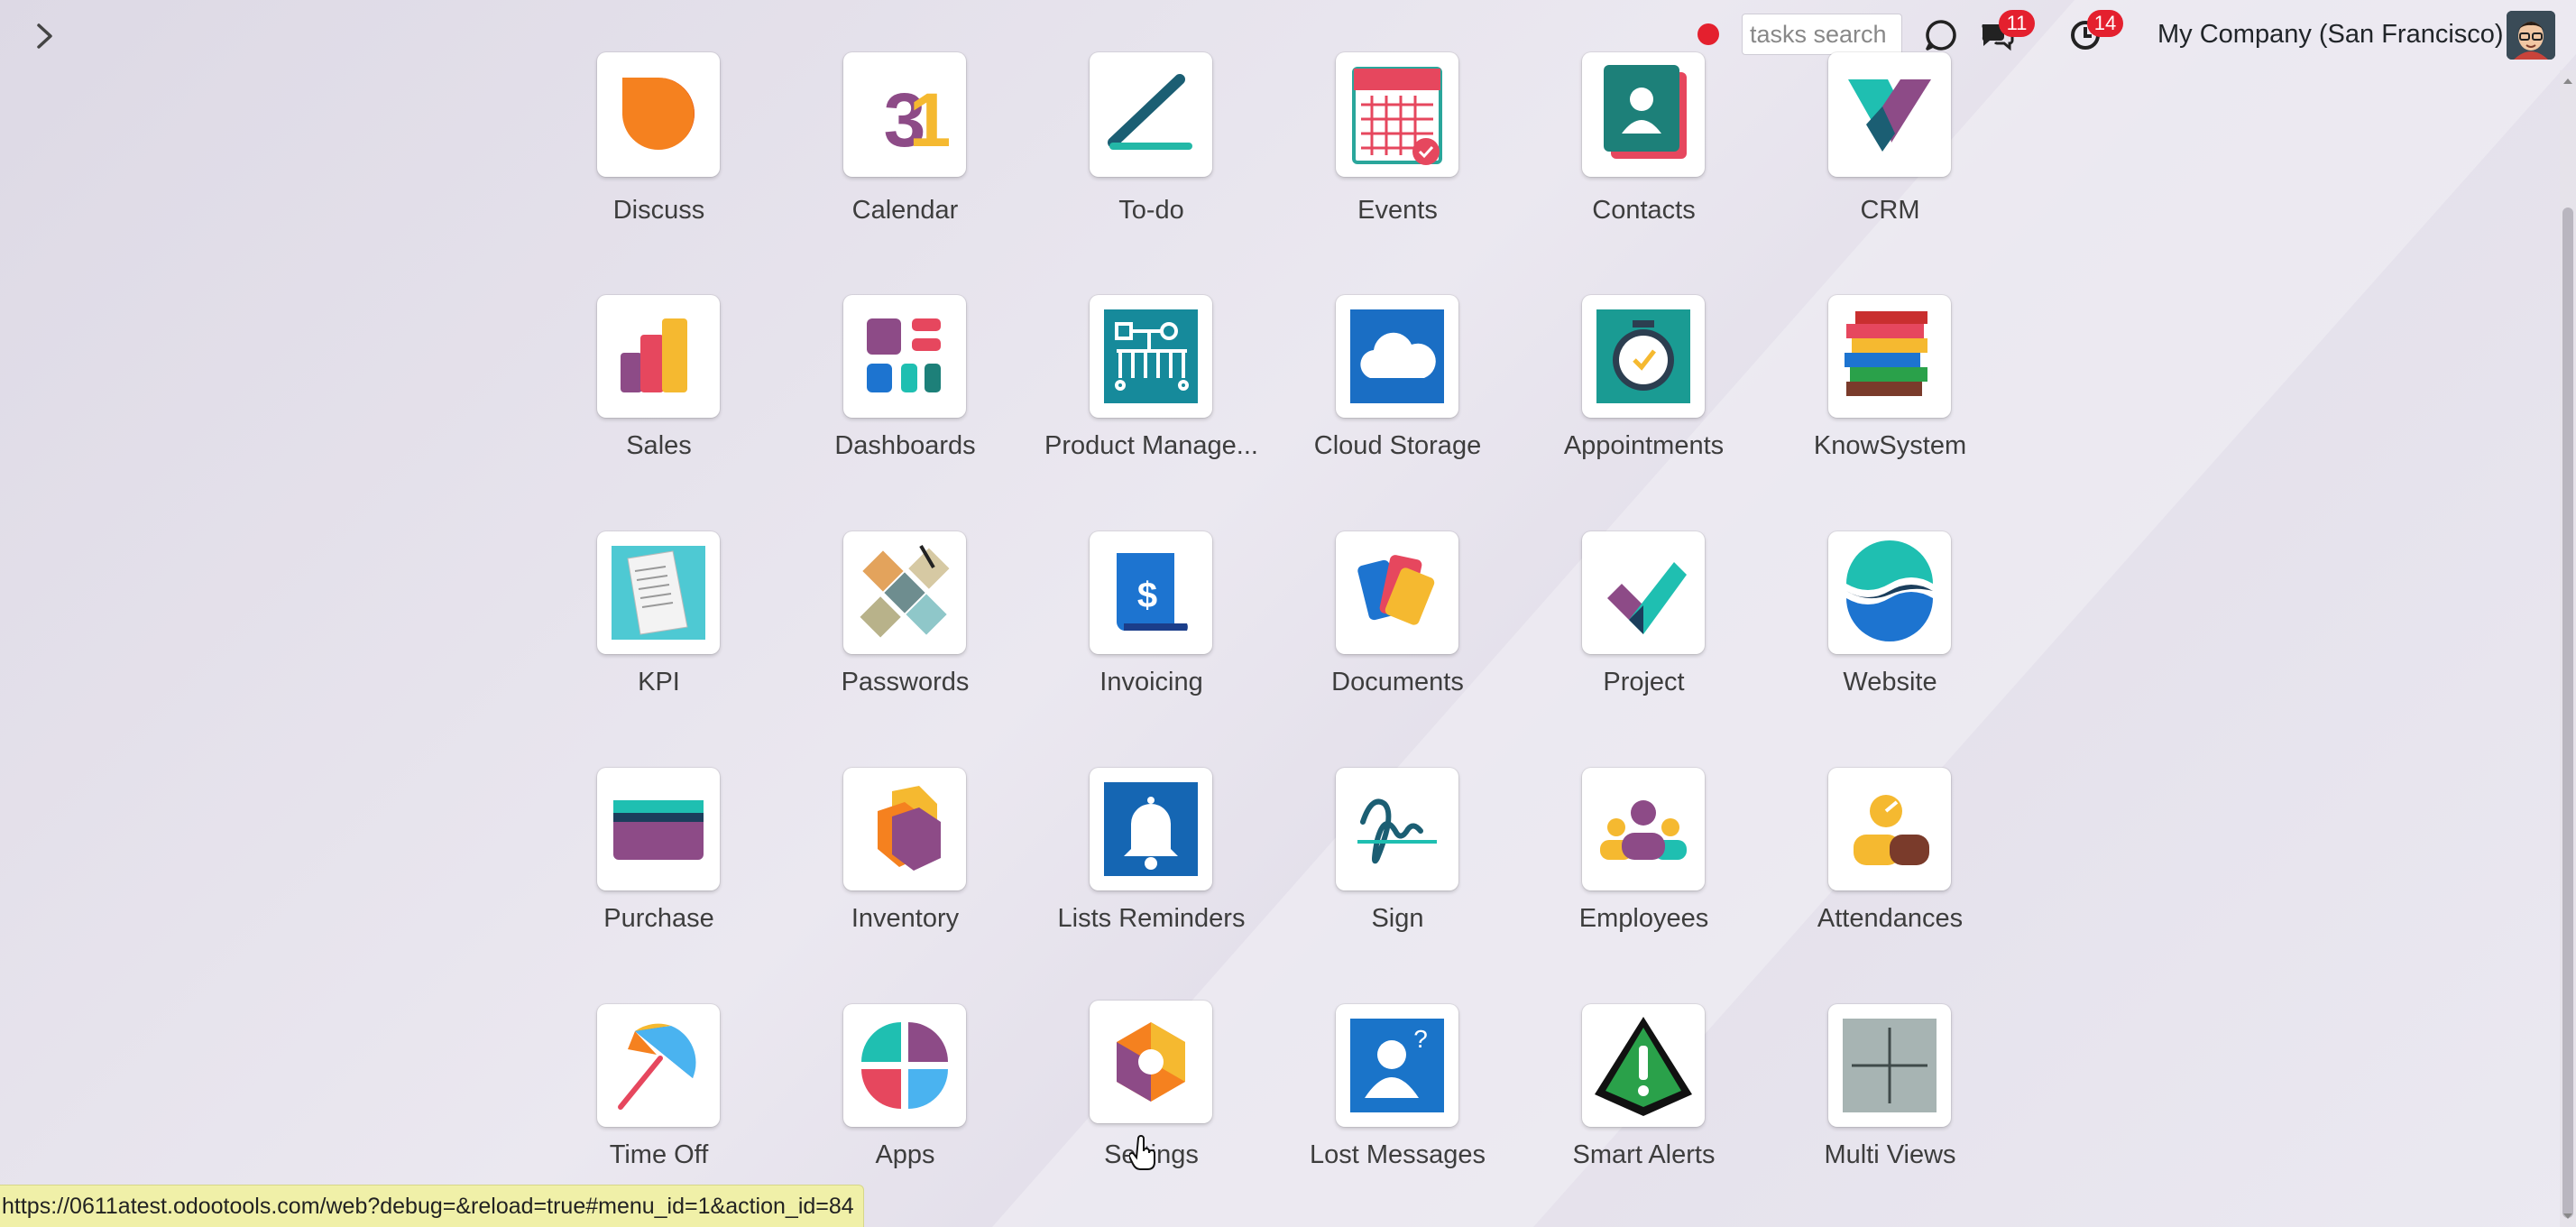 This screenshot has height=1227, width=2576. I want to click on website-icon, so click(1890, 592).